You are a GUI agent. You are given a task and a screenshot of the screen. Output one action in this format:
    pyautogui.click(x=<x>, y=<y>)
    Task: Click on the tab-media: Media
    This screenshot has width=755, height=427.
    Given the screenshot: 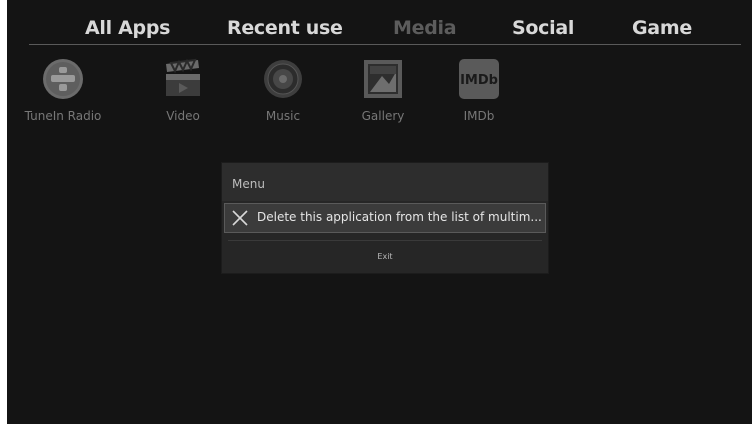 What is the action you would take?
    pyautogui.click(x=425, y=28)
    